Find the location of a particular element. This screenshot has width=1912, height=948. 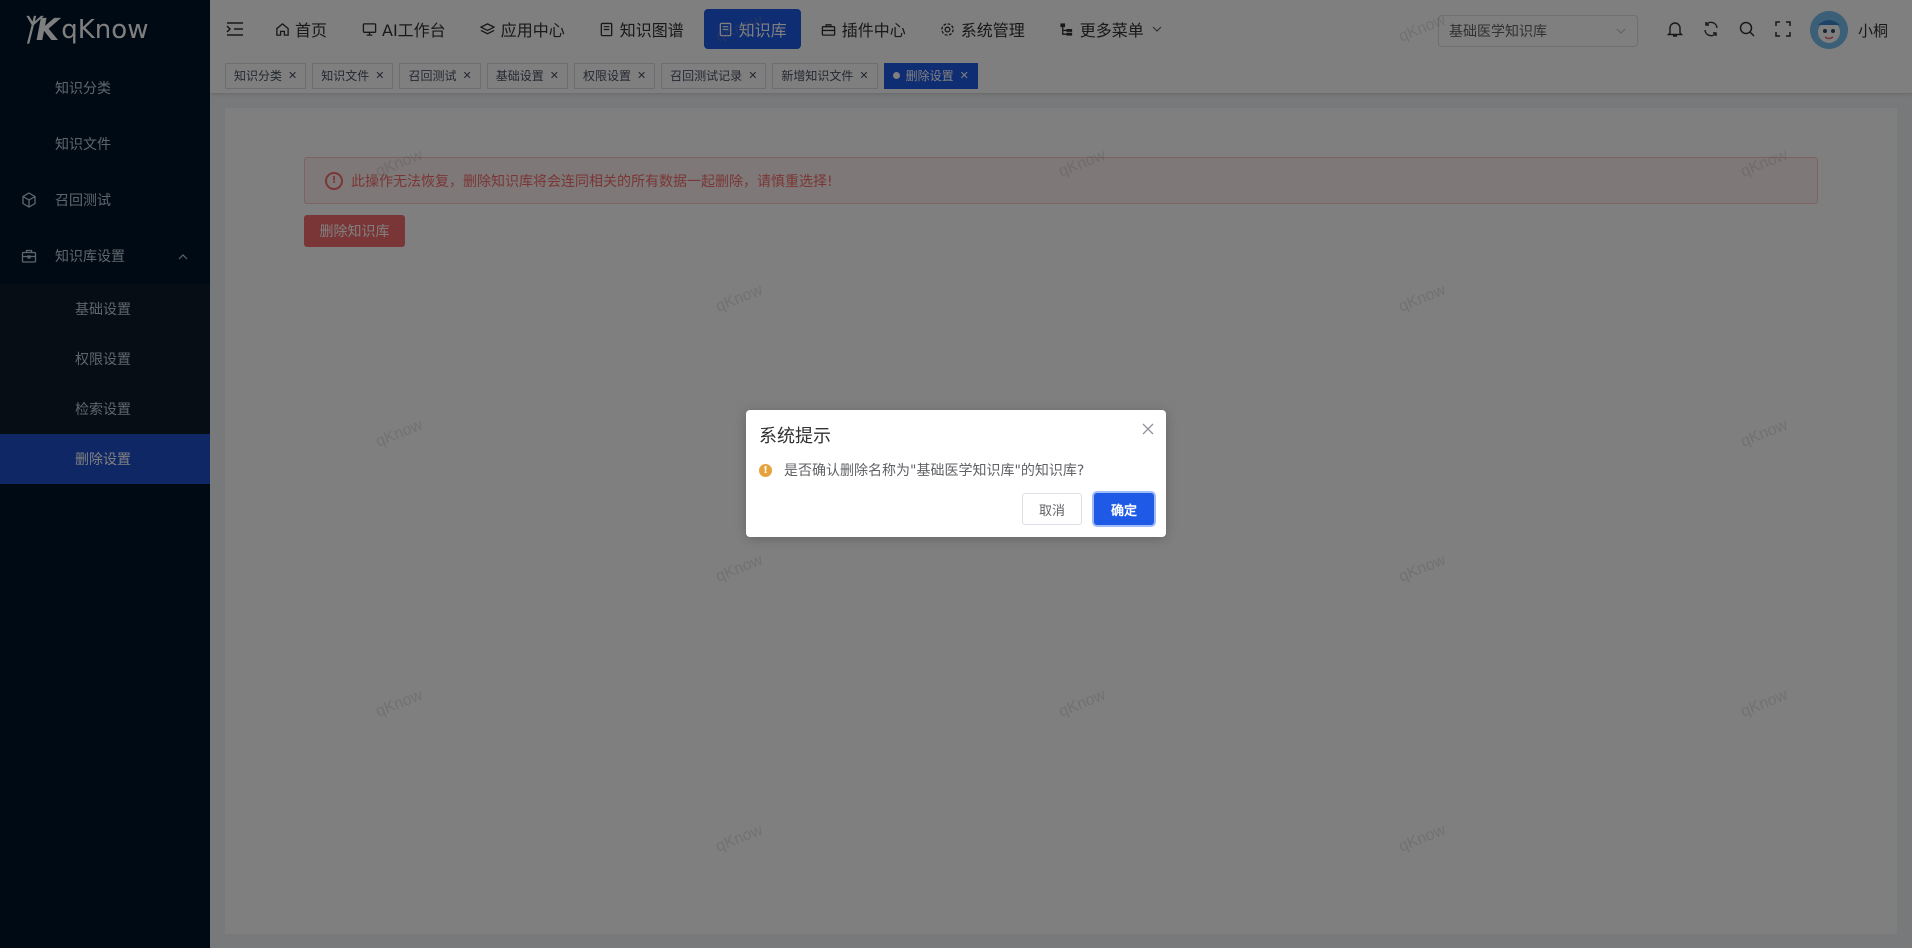

confirm-button: 确定 is located at coordinates (1124, 509).